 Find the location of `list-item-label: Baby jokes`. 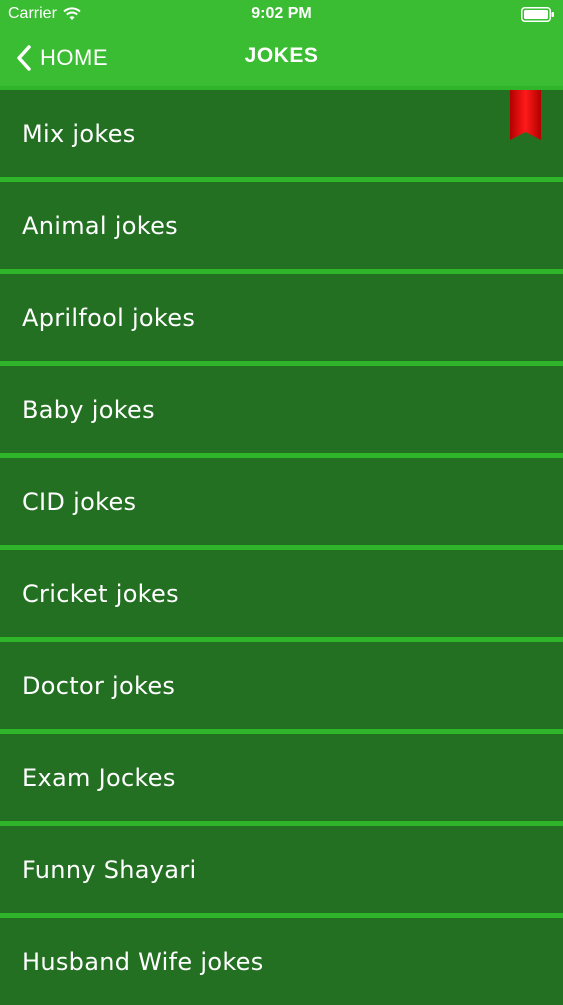

list-item-label: Baby jokes is located at coordinates (88, 409).